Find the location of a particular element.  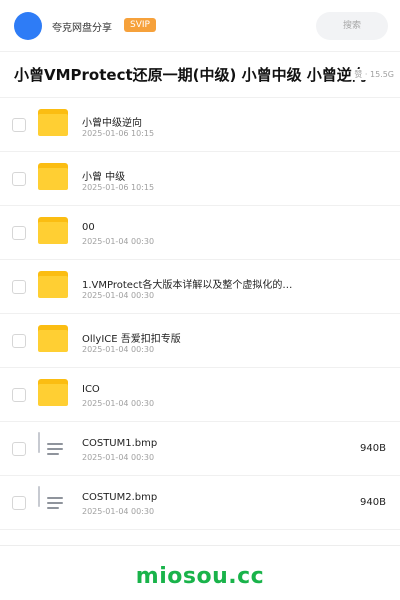

item-name: OllyICE 吾爱扣扣专版 is located at coordinates (131, 339).